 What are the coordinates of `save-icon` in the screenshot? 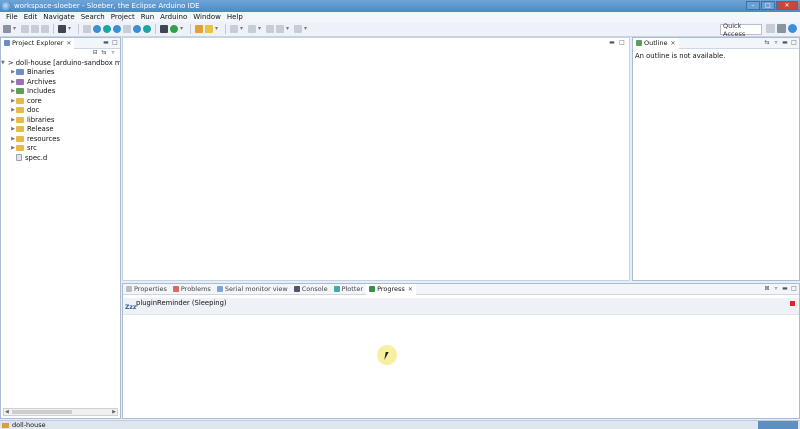 It's located at (25, 29).